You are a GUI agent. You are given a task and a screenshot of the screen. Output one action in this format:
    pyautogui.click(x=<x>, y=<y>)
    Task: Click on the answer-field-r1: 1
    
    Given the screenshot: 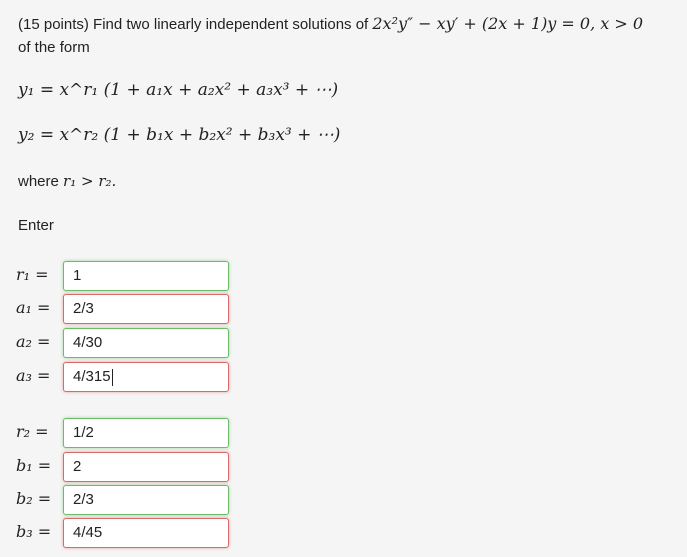 What is the action you would take?
    pyautogui.click(x=146, y=276)
    